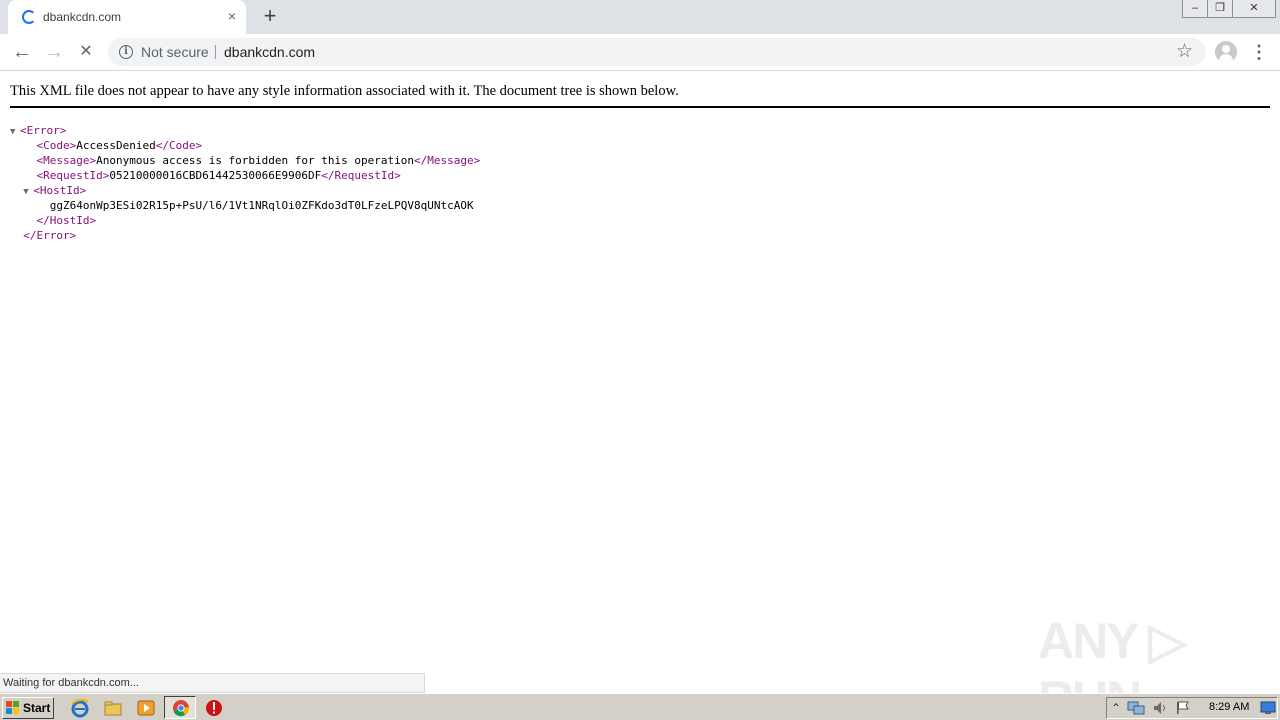  I want to click on xml-code-value: AccessDenied, so click(116, 145).